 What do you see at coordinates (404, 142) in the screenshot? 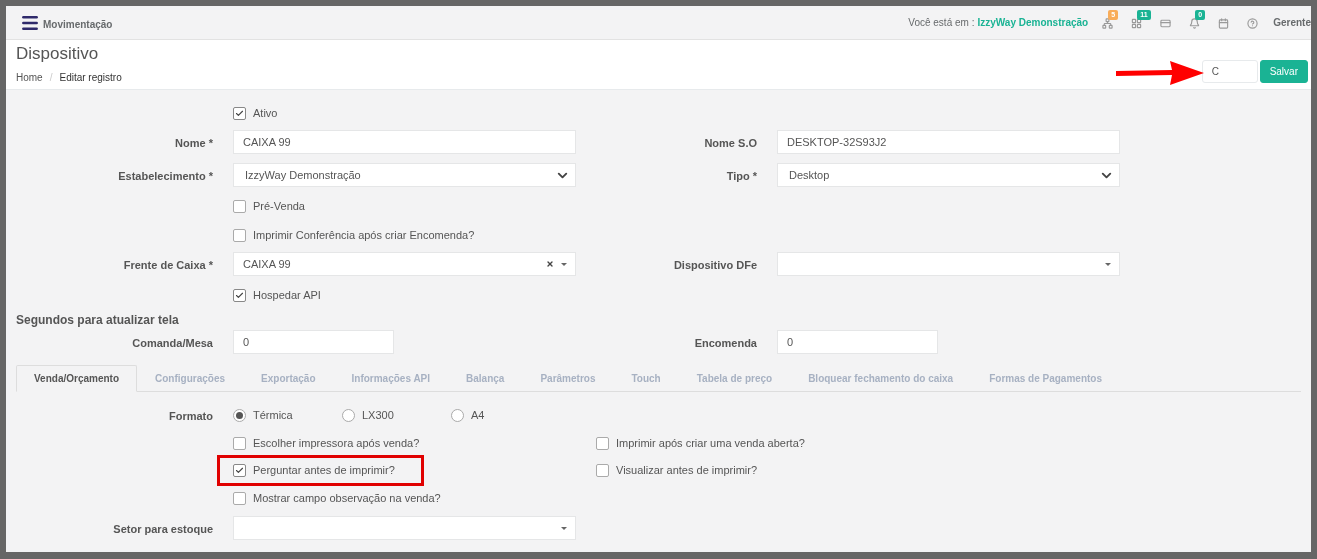
I see `text-field: CAIXA 99` at bounding box center [404, 142].